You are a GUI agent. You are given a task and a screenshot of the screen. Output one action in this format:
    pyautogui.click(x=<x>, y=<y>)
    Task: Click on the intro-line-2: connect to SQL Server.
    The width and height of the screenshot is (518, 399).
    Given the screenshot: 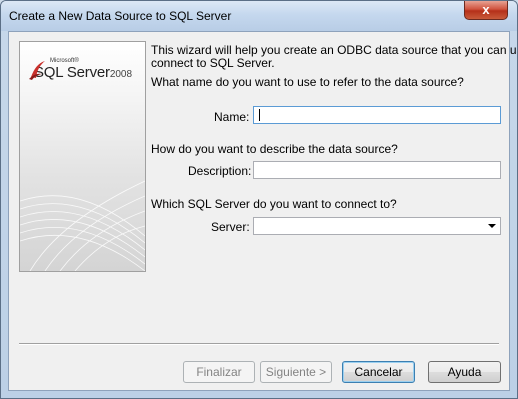 What is the action you would take?
    pyautogui.click(x=213, y=63)
    